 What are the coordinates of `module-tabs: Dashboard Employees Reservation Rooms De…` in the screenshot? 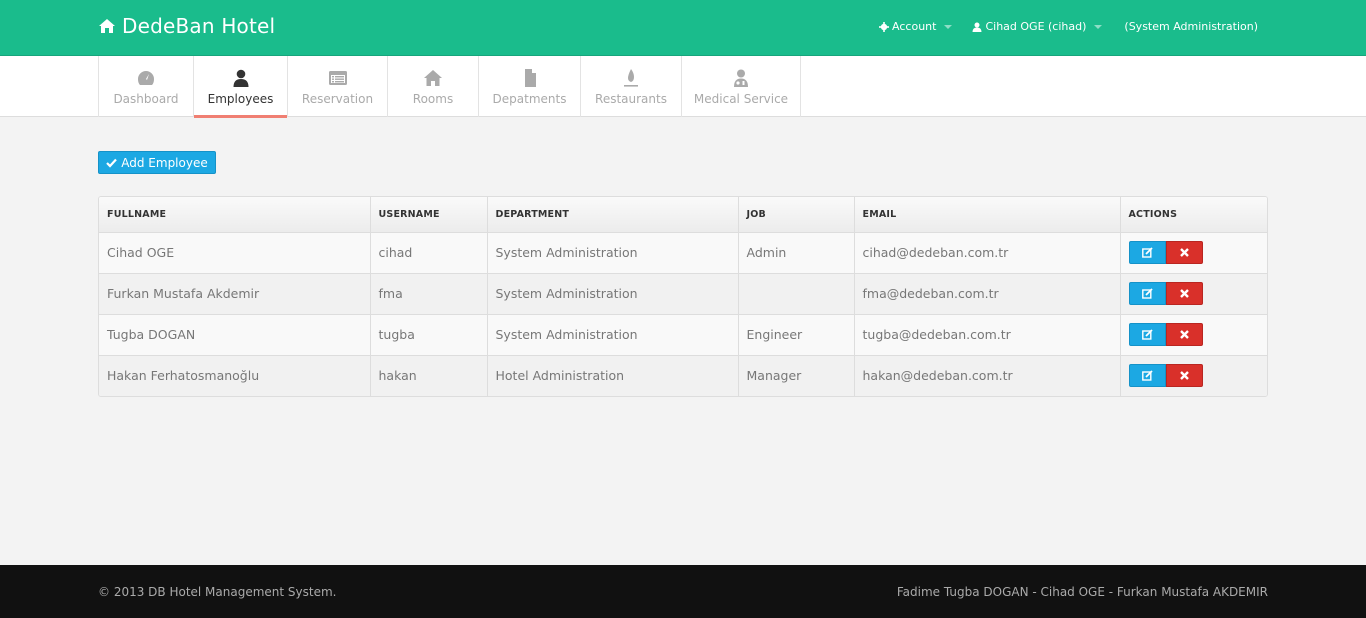 It's located at (449, 87).